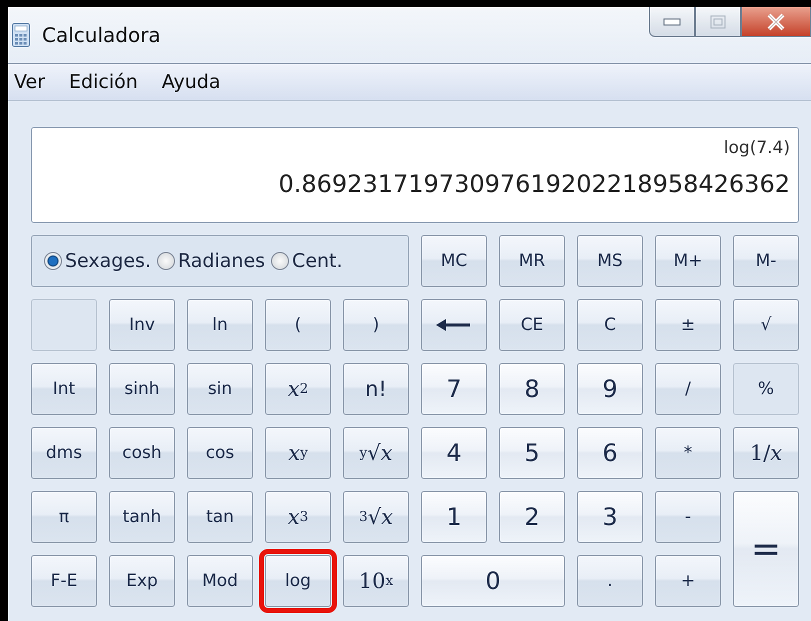 This screenshot has height=621, width=811. Describe the element at coordinates (64, 453) in the screenshot. I see `calculator-key: dms` at that location.